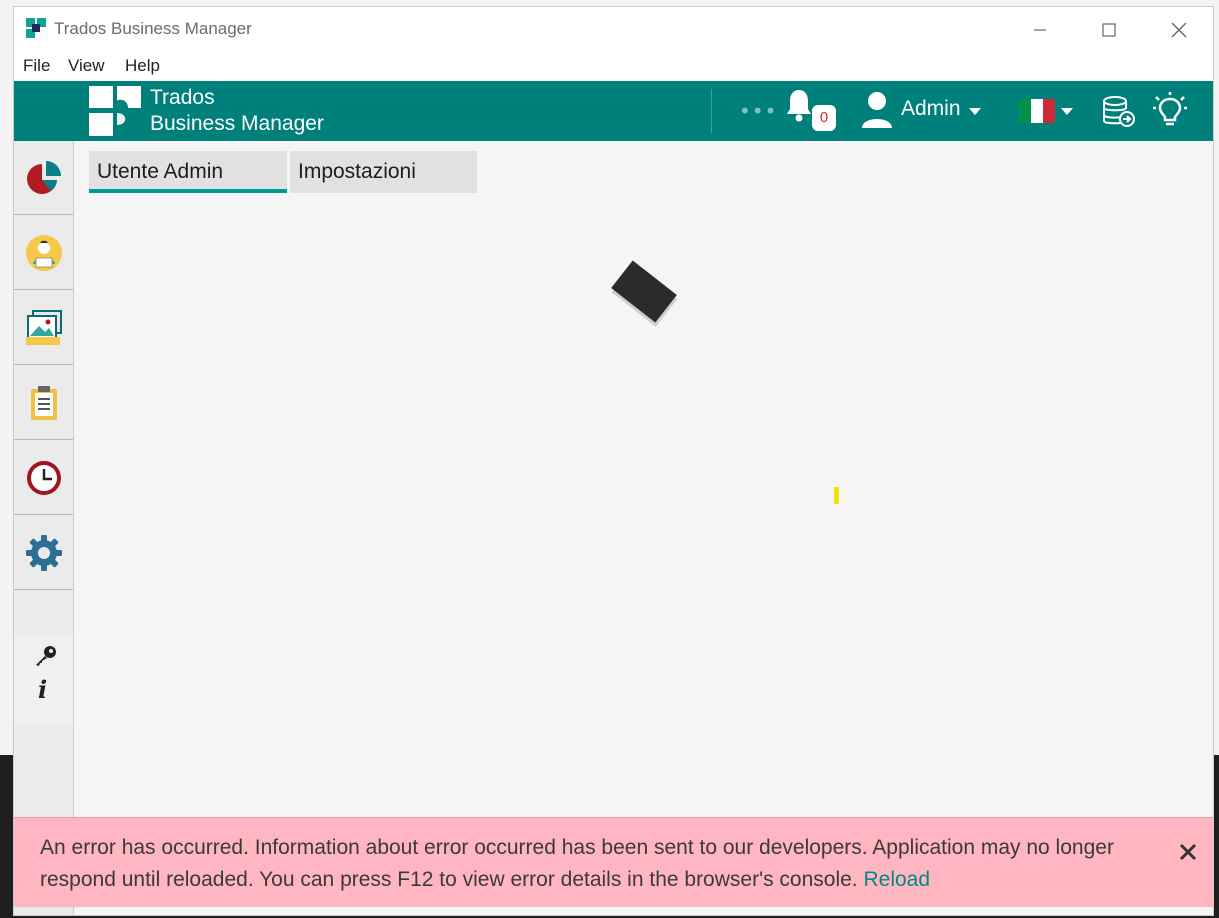  I want to click on sidebar-item-users, so click(43, 253).